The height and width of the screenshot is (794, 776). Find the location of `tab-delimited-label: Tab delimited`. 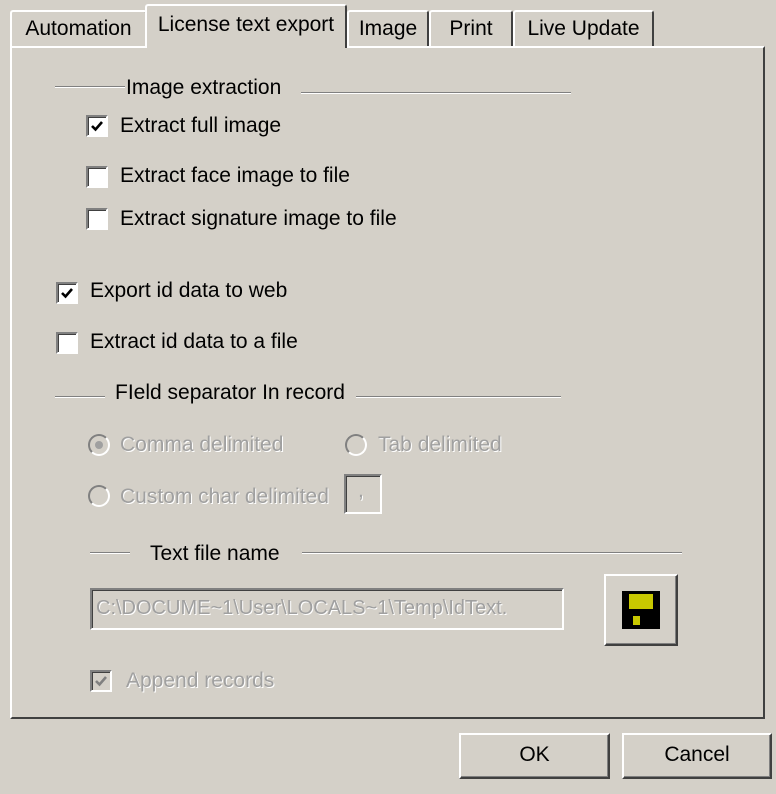

tab-delimited-label: Tab delimited is located at coordinates (440, 445).